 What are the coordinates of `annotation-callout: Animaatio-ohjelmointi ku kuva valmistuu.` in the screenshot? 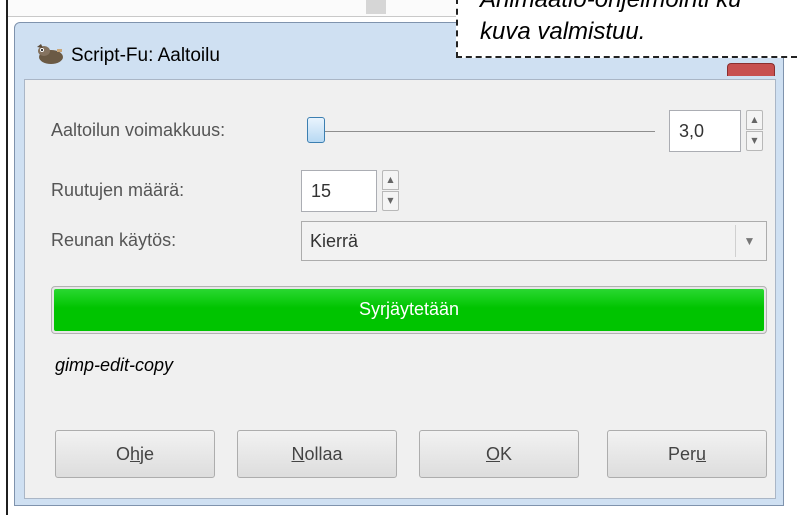 It's located at (626, 29).